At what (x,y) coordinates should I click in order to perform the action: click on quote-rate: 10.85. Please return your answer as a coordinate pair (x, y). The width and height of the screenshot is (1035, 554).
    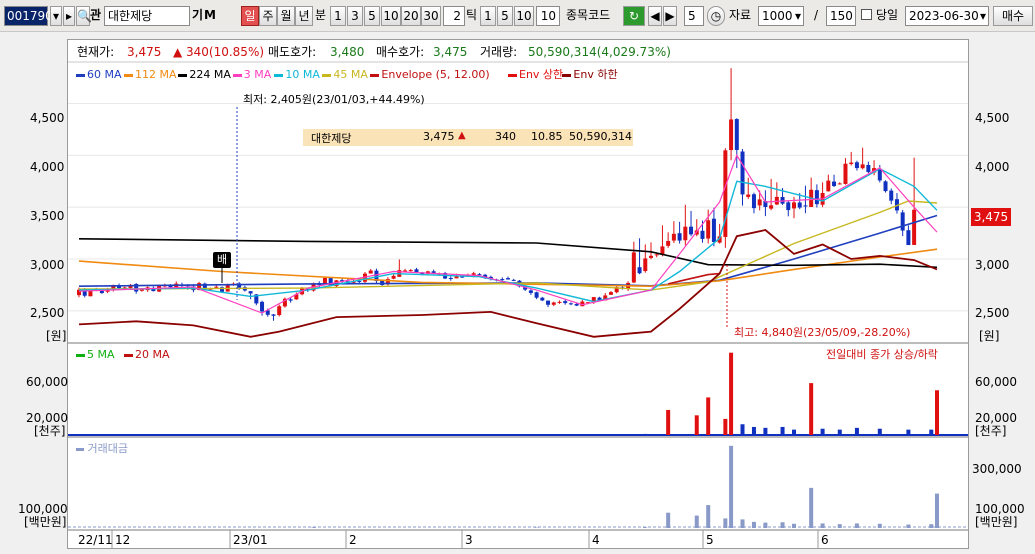
    Looking at the image, I should click on (547, 136).